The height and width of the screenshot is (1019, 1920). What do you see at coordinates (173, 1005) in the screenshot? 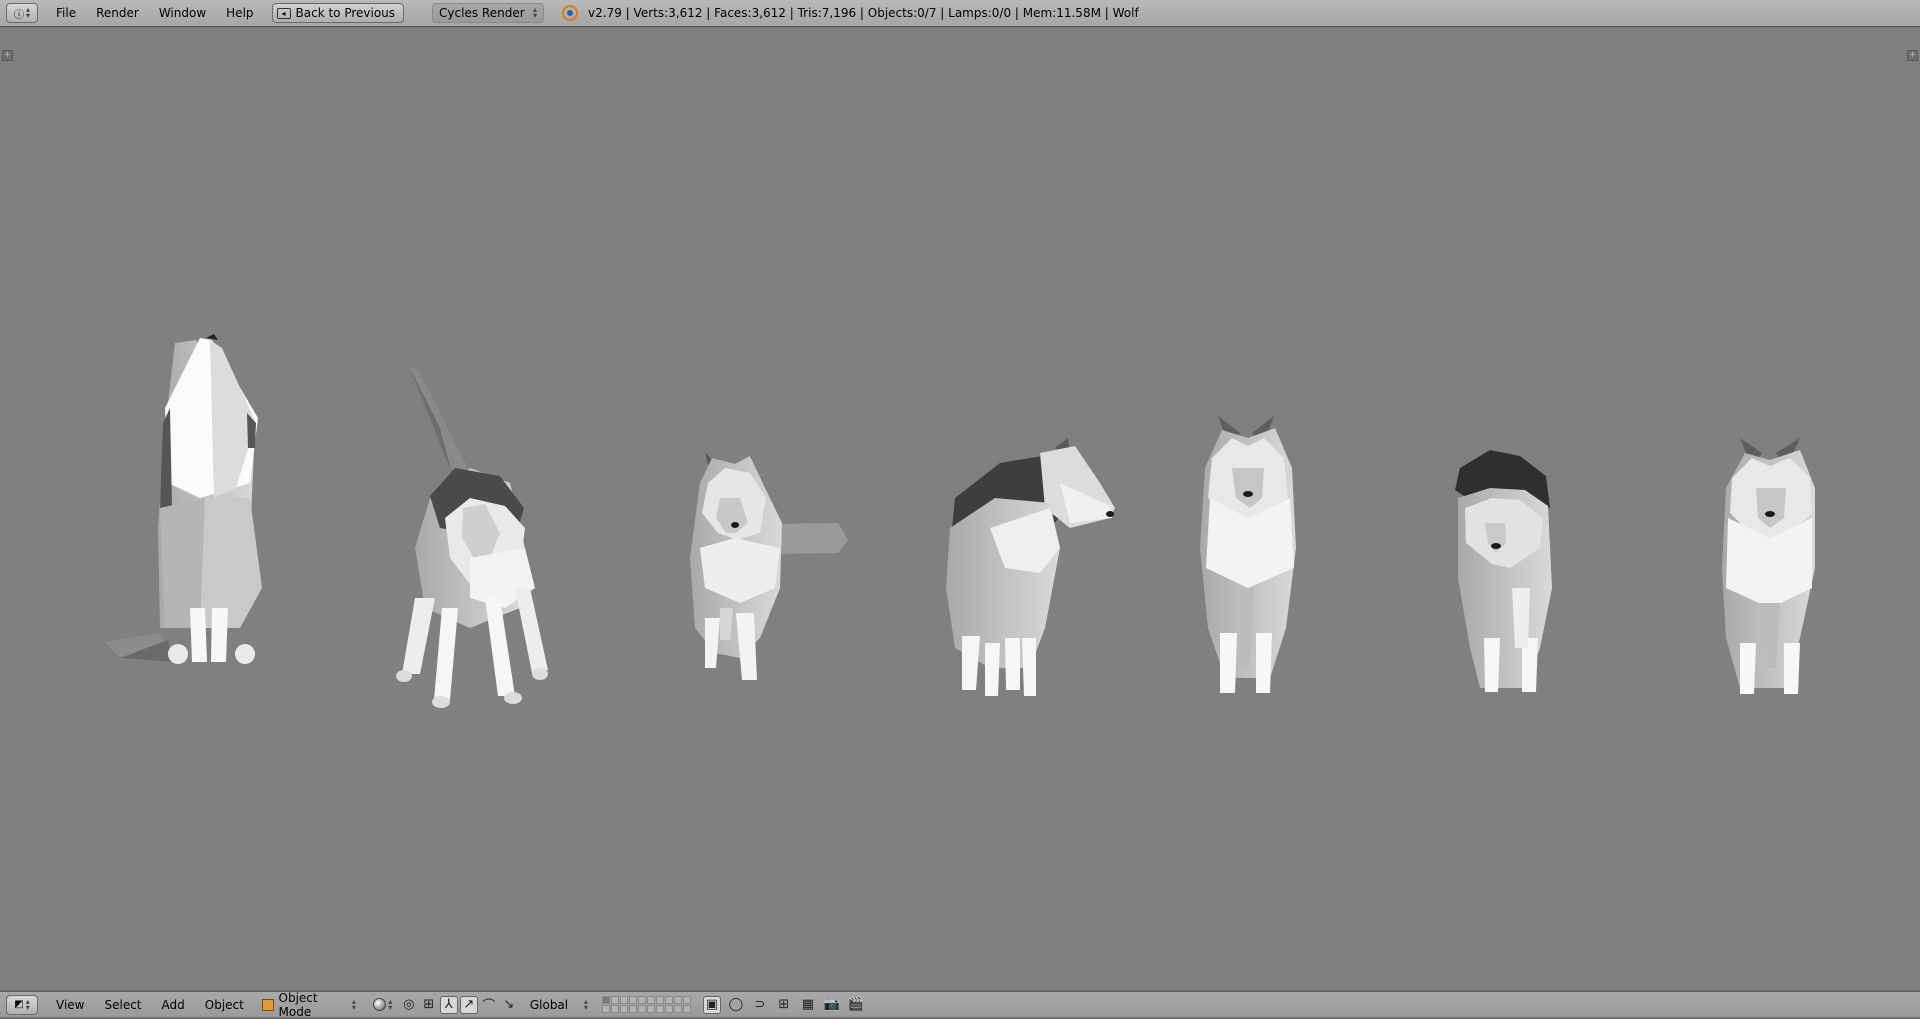
I see `menu-add: Add` at bounding box center [173, 1005].